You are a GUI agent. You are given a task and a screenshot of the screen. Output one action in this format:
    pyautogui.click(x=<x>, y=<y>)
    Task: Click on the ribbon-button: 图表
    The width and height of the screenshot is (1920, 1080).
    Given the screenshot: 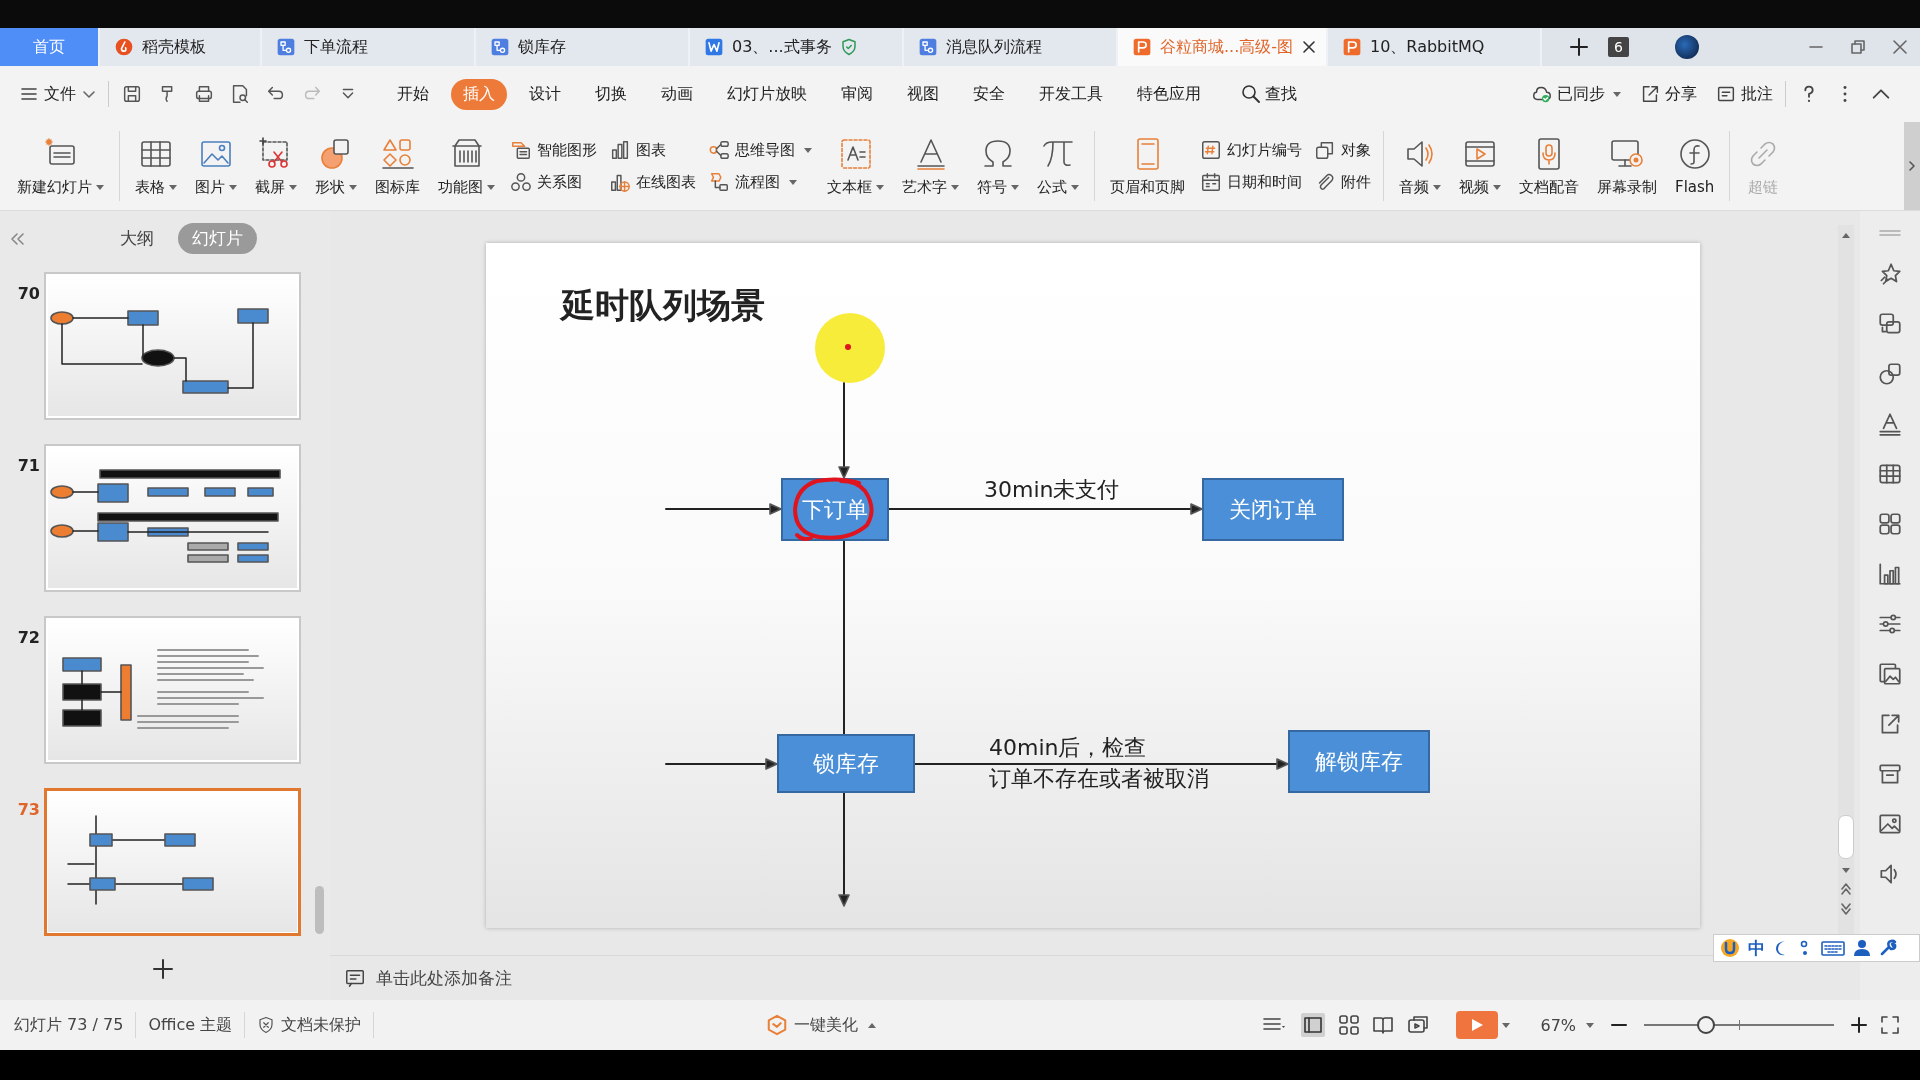 What is the action you would take?
    pyautogui.click(x=652, y=150)
    